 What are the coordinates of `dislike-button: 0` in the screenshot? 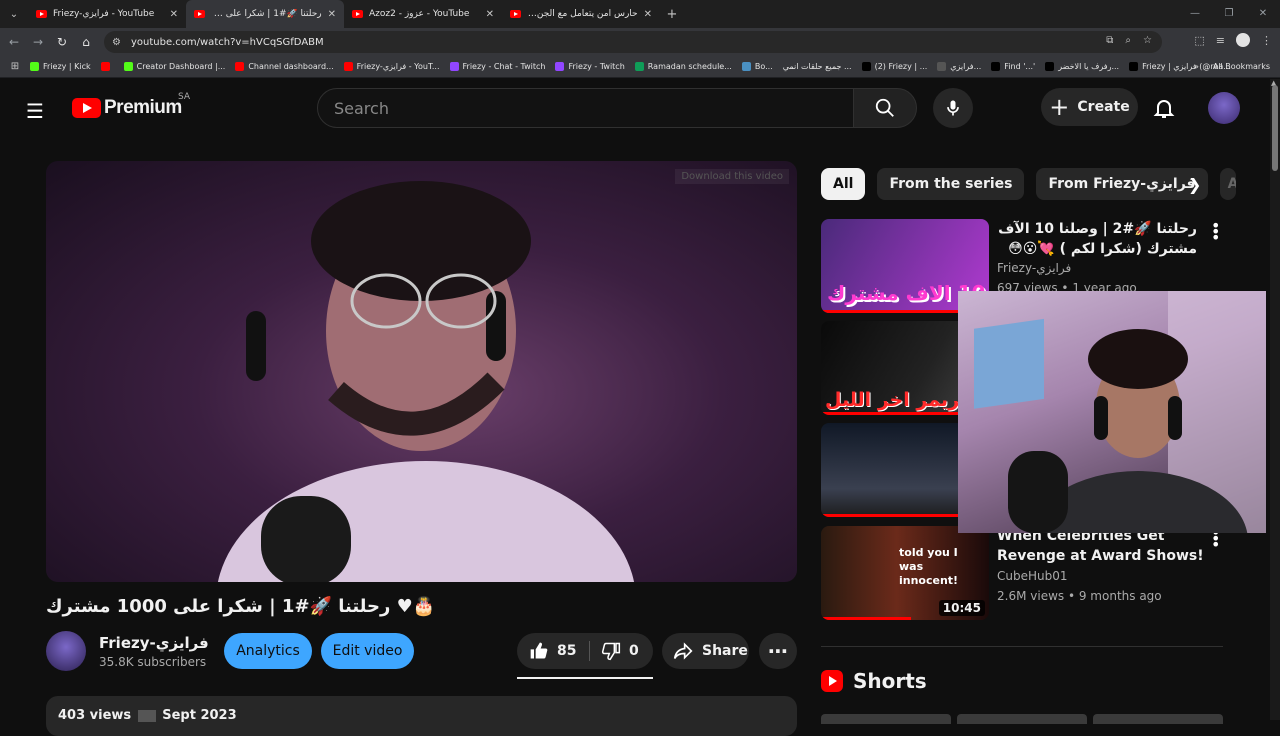 It's located at (614, 651).